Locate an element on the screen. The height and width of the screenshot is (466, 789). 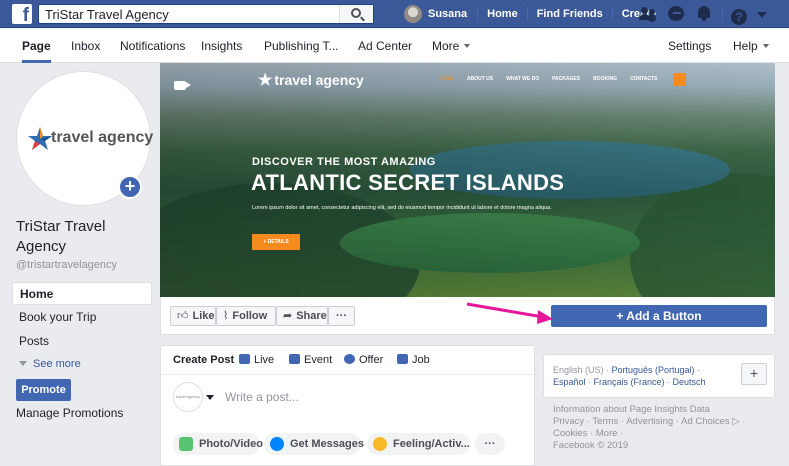
tab-help-label: Help is located at coordinates (745, 46).